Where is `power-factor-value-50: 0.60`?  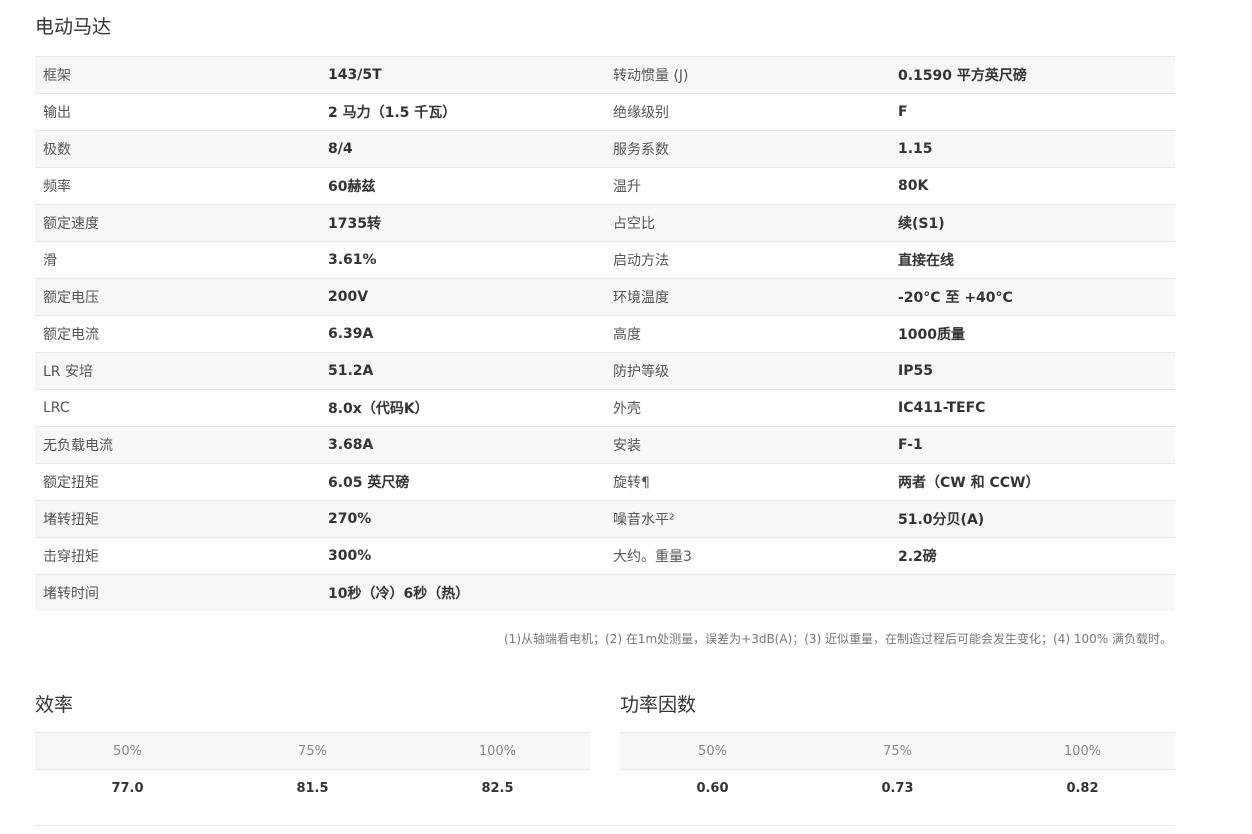
power-factor-value-50: 0.60 is located at coordinates (712, 788).